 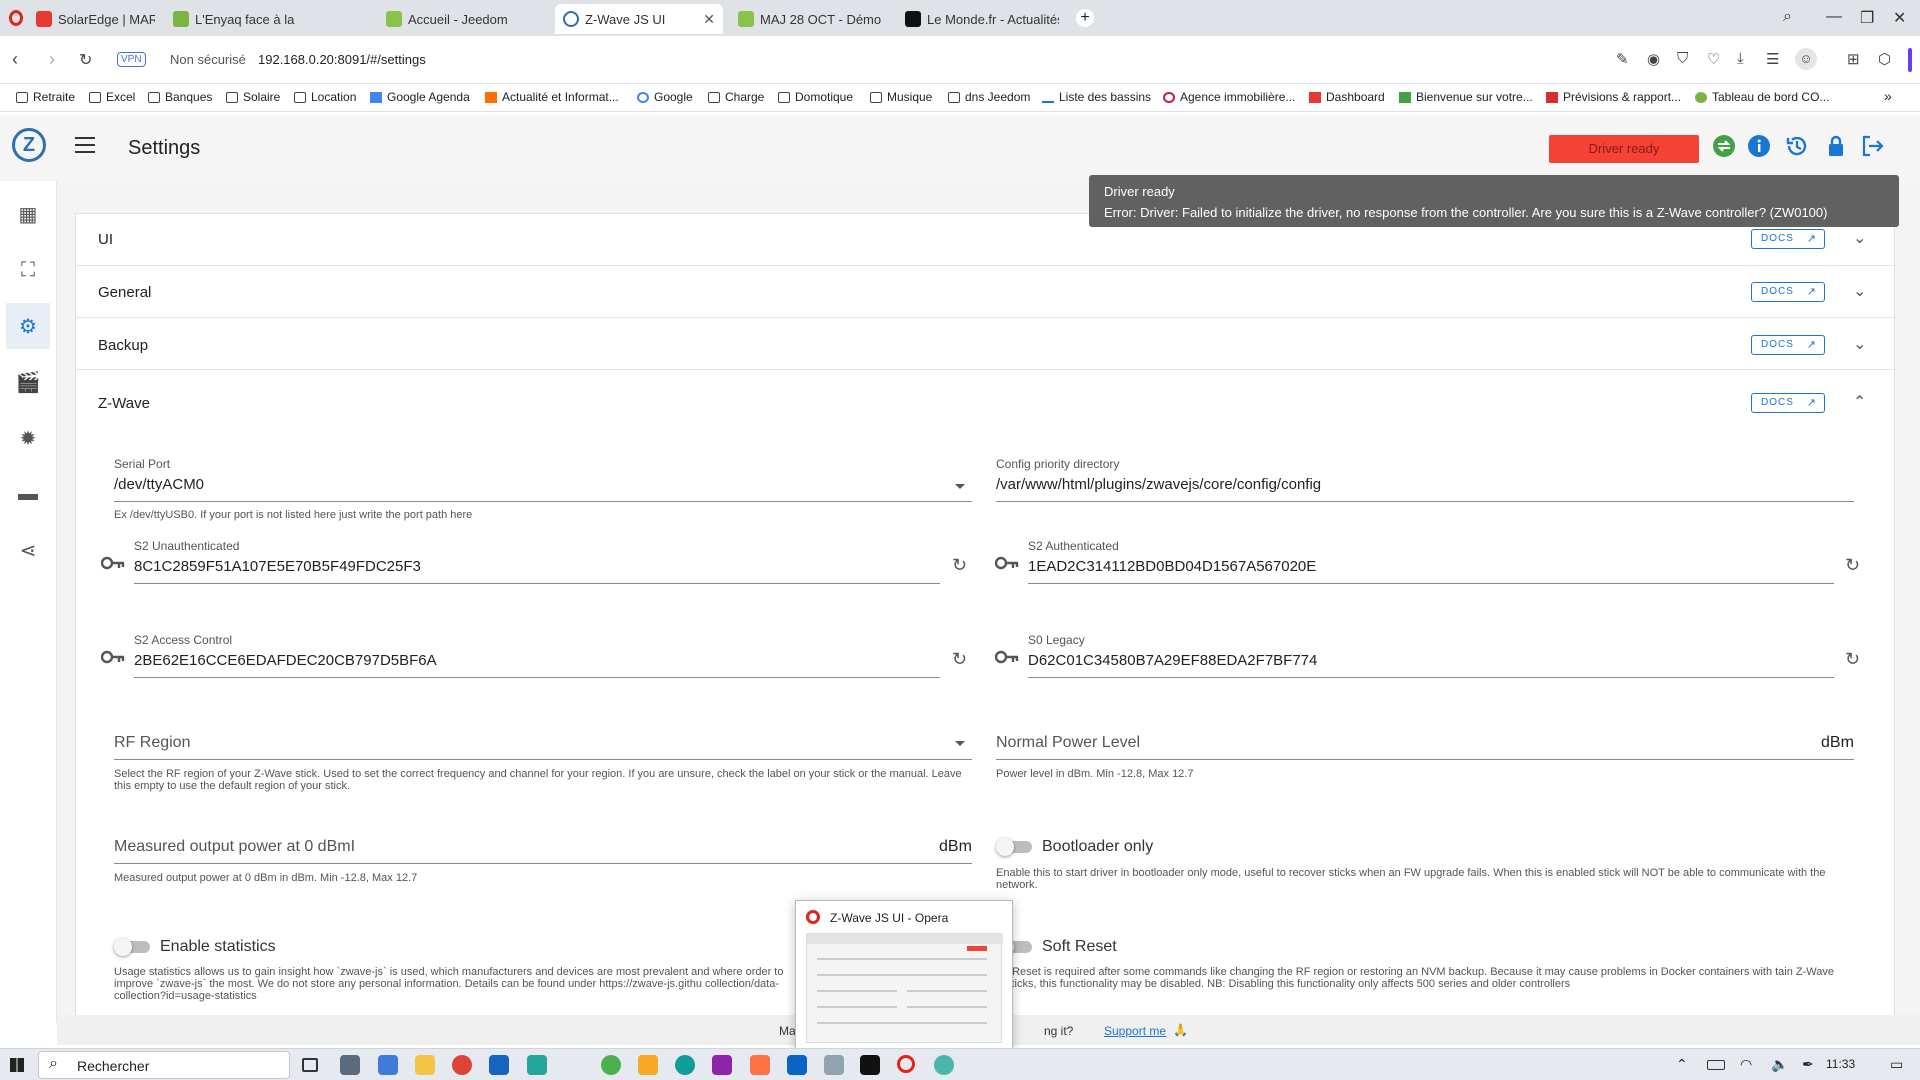 I want to click on bookmark-link: Google Agenda, so click(x=420, y=97).